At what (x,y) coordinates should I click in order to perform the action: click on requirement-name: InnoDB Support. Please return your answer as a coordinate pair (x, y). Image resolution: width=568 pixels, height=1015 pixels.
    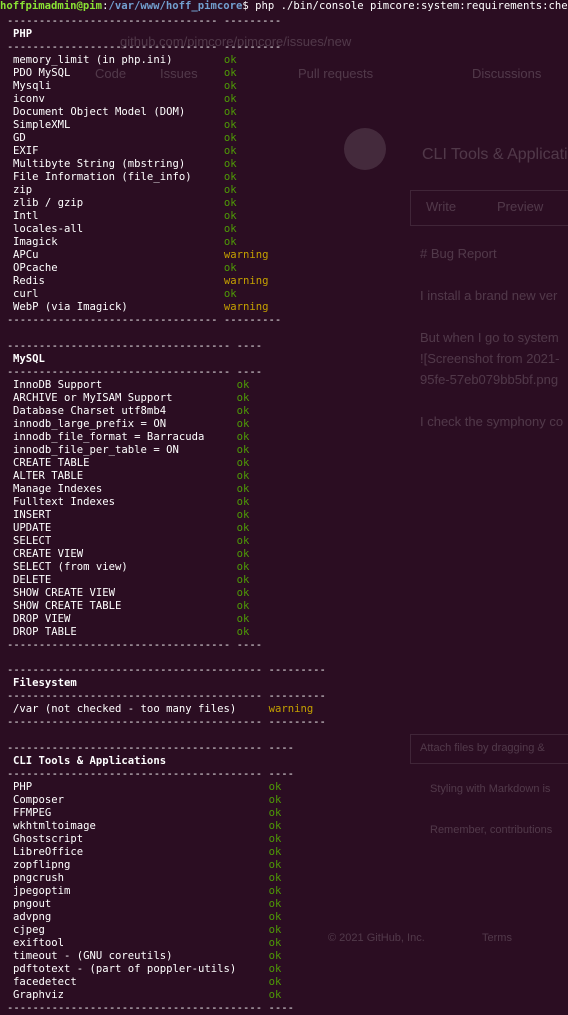
    Looking at the image, I should click on (58, 385).